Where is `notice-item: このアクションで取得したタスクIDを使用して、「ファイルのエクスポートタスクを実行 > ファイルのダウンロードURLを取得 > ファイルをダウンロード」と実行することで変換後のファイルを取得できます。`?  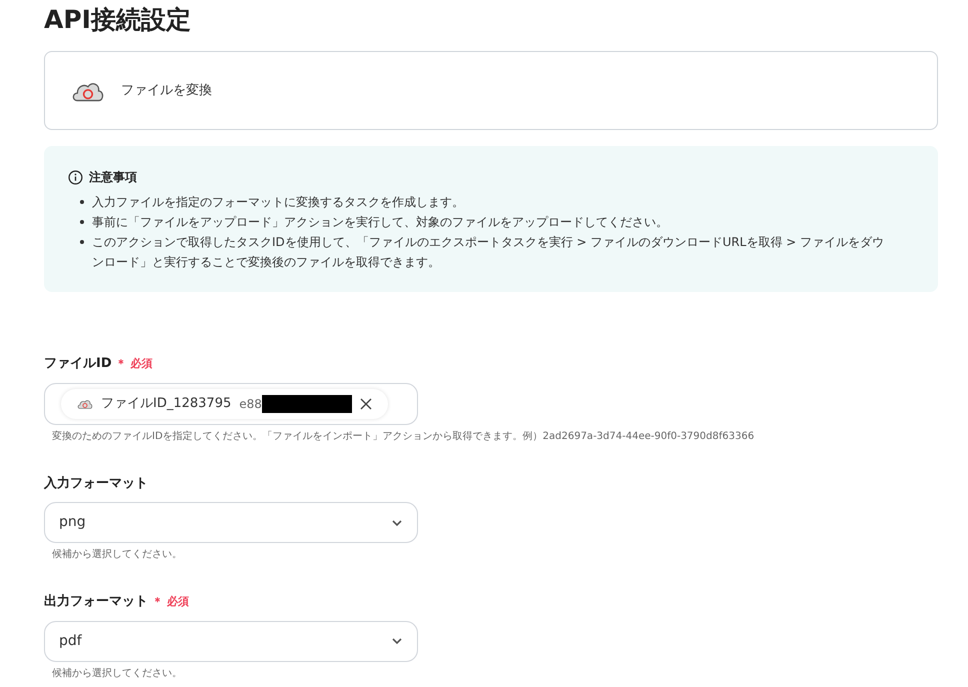
notice-item: このアクションで取得したタスクIDを使用して、「ファイルのエクスポートタスクを実行 > ファイルのダウンロードURLを取得 > ファイルをダウンロード」と実行することで変換後のファイルを取得できます。 is located at coordinates (488, 252).